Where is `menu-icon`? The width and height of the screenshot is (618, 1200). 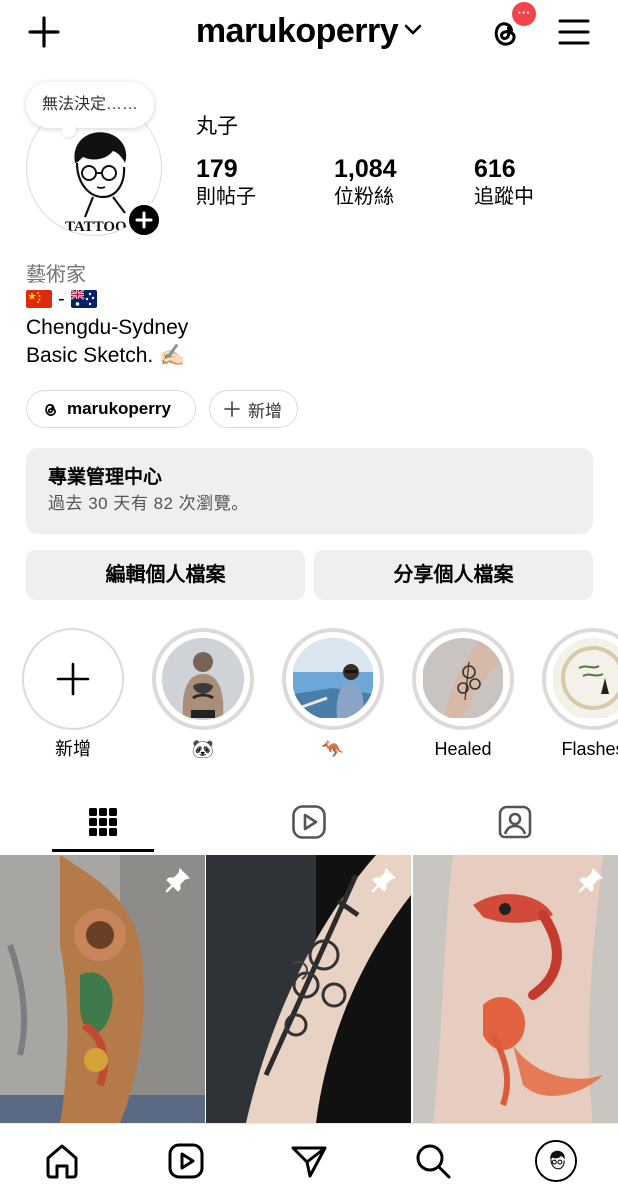
menu-icon is located at coordinates (574, 32).